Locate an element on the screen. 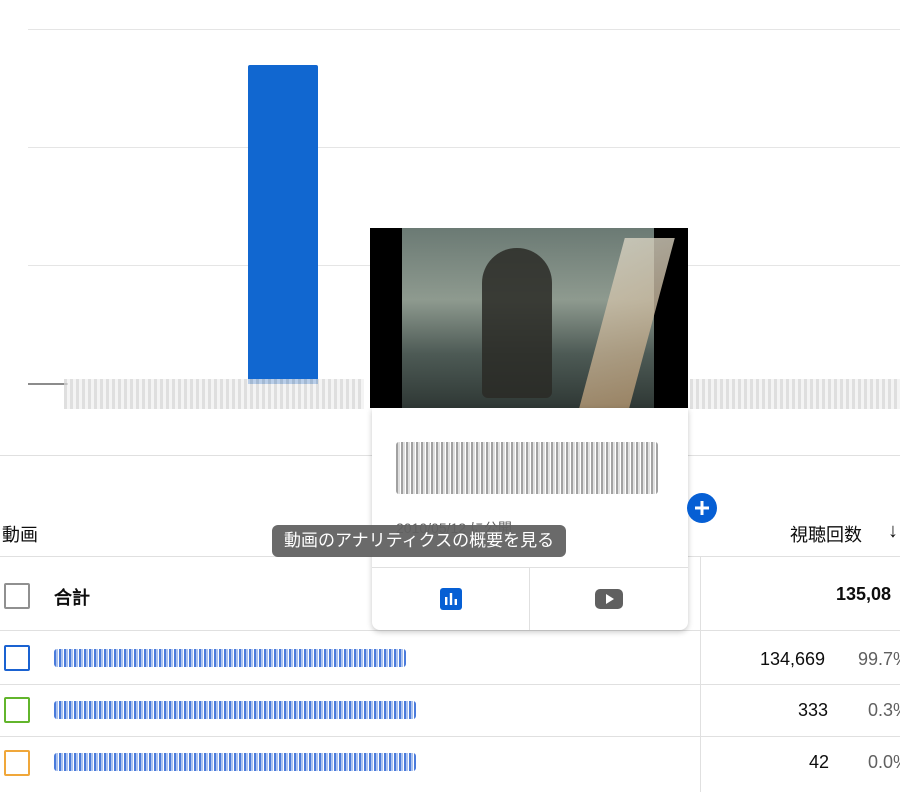 This screenshot has width=900, height=792. watch-on-youtube-button is located at coordinates (609, 599).